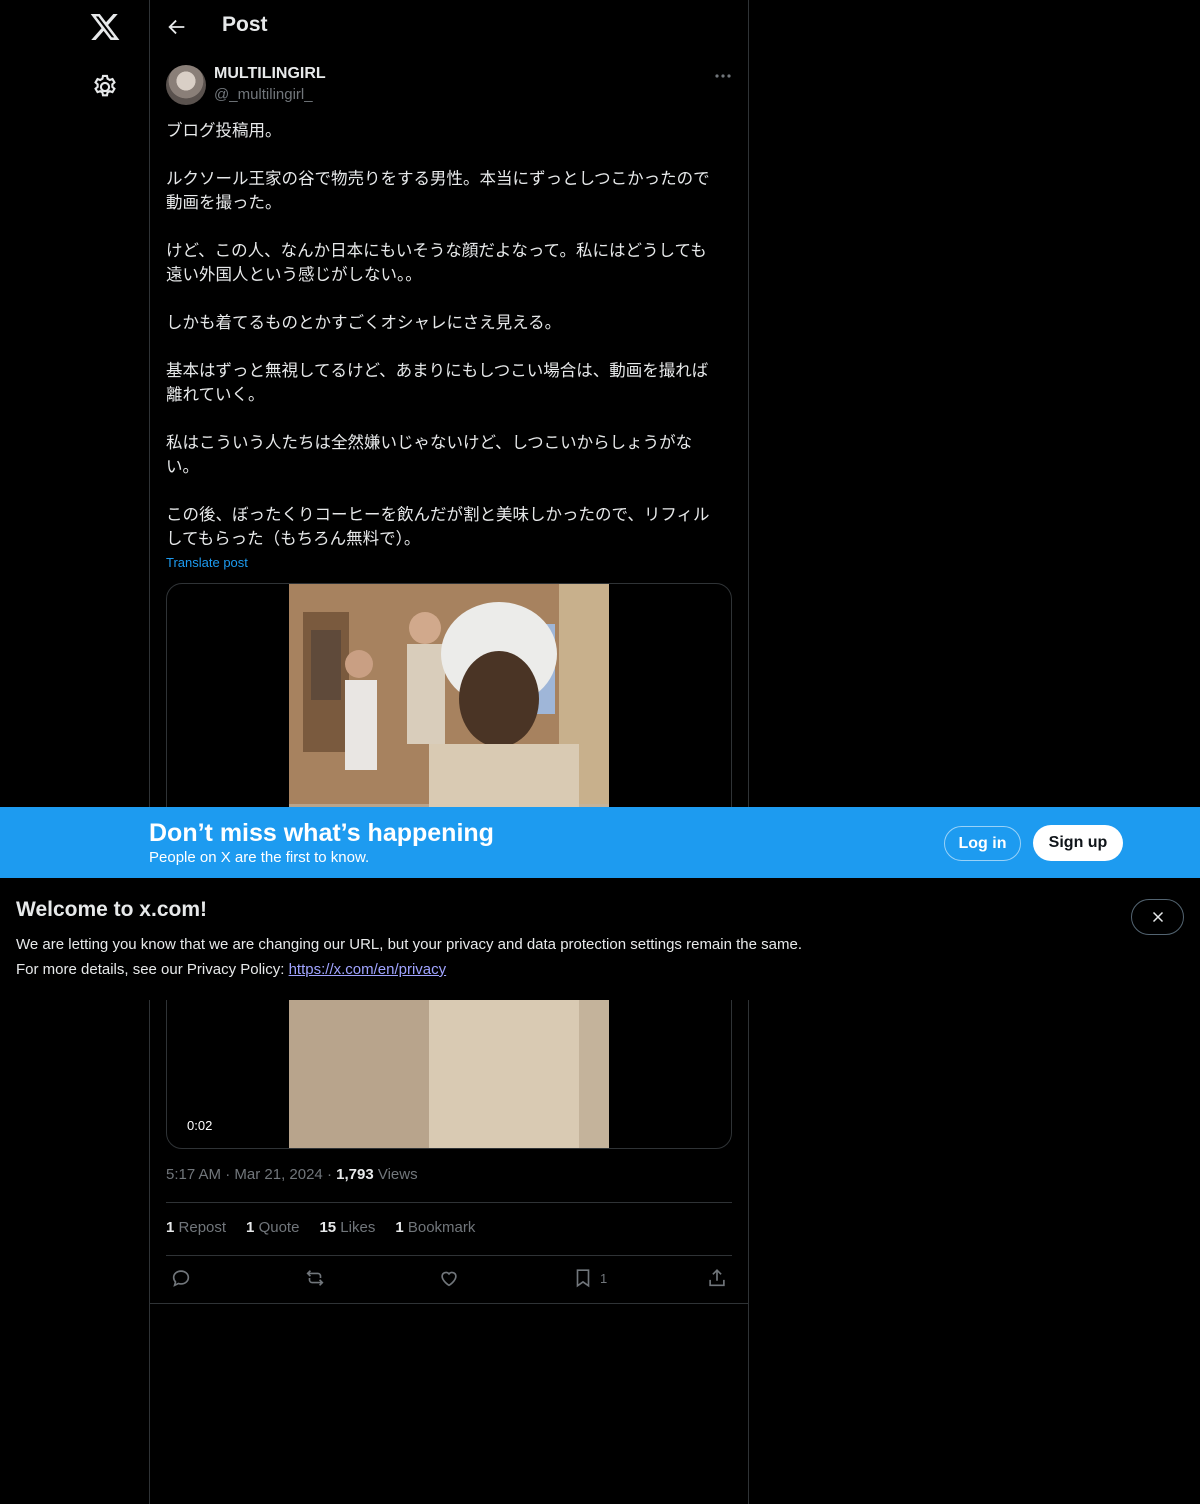  I want to click on likes-stat: 15 Likes, so click(347, 1227).